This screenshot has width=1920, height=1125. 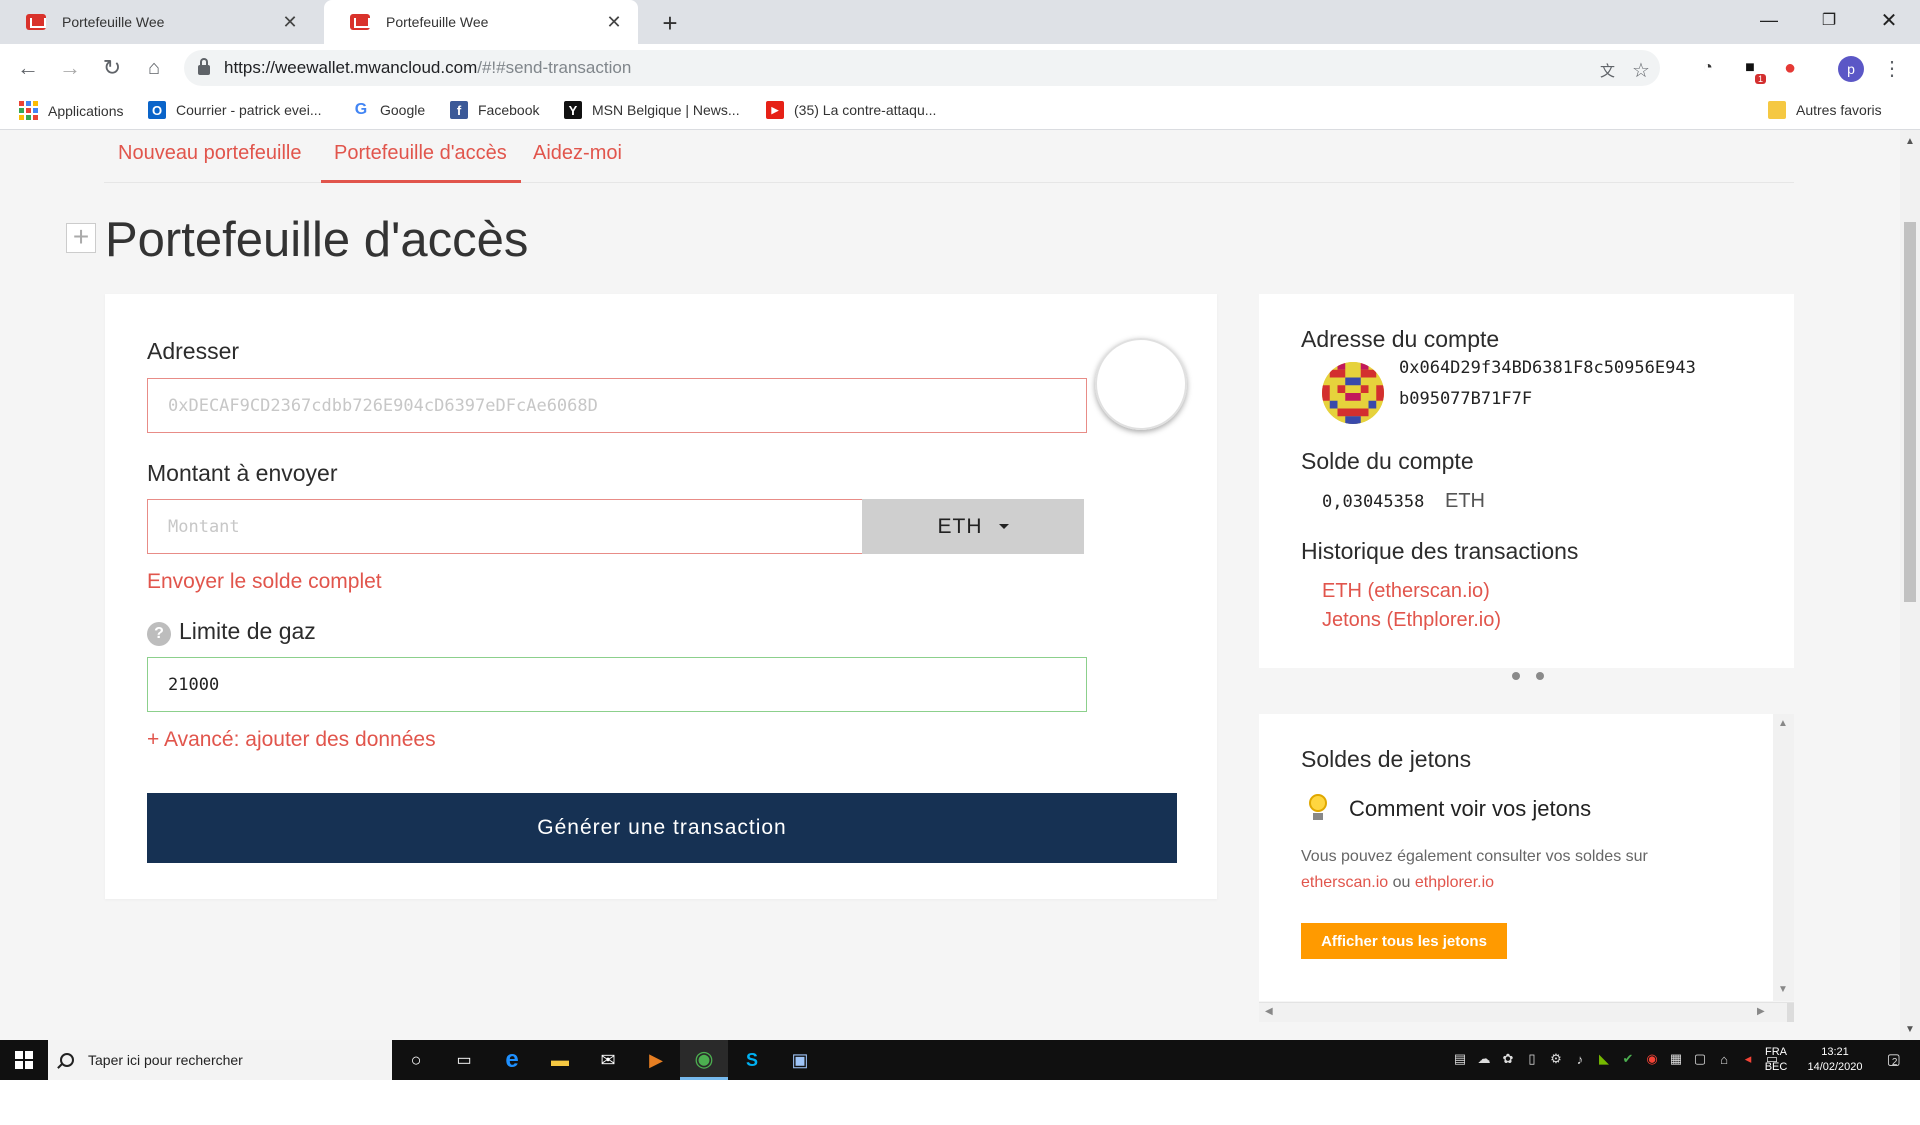 I want to click on page-vertical-scrollbar: ▲ ▼, so click(x=1910, y=585).